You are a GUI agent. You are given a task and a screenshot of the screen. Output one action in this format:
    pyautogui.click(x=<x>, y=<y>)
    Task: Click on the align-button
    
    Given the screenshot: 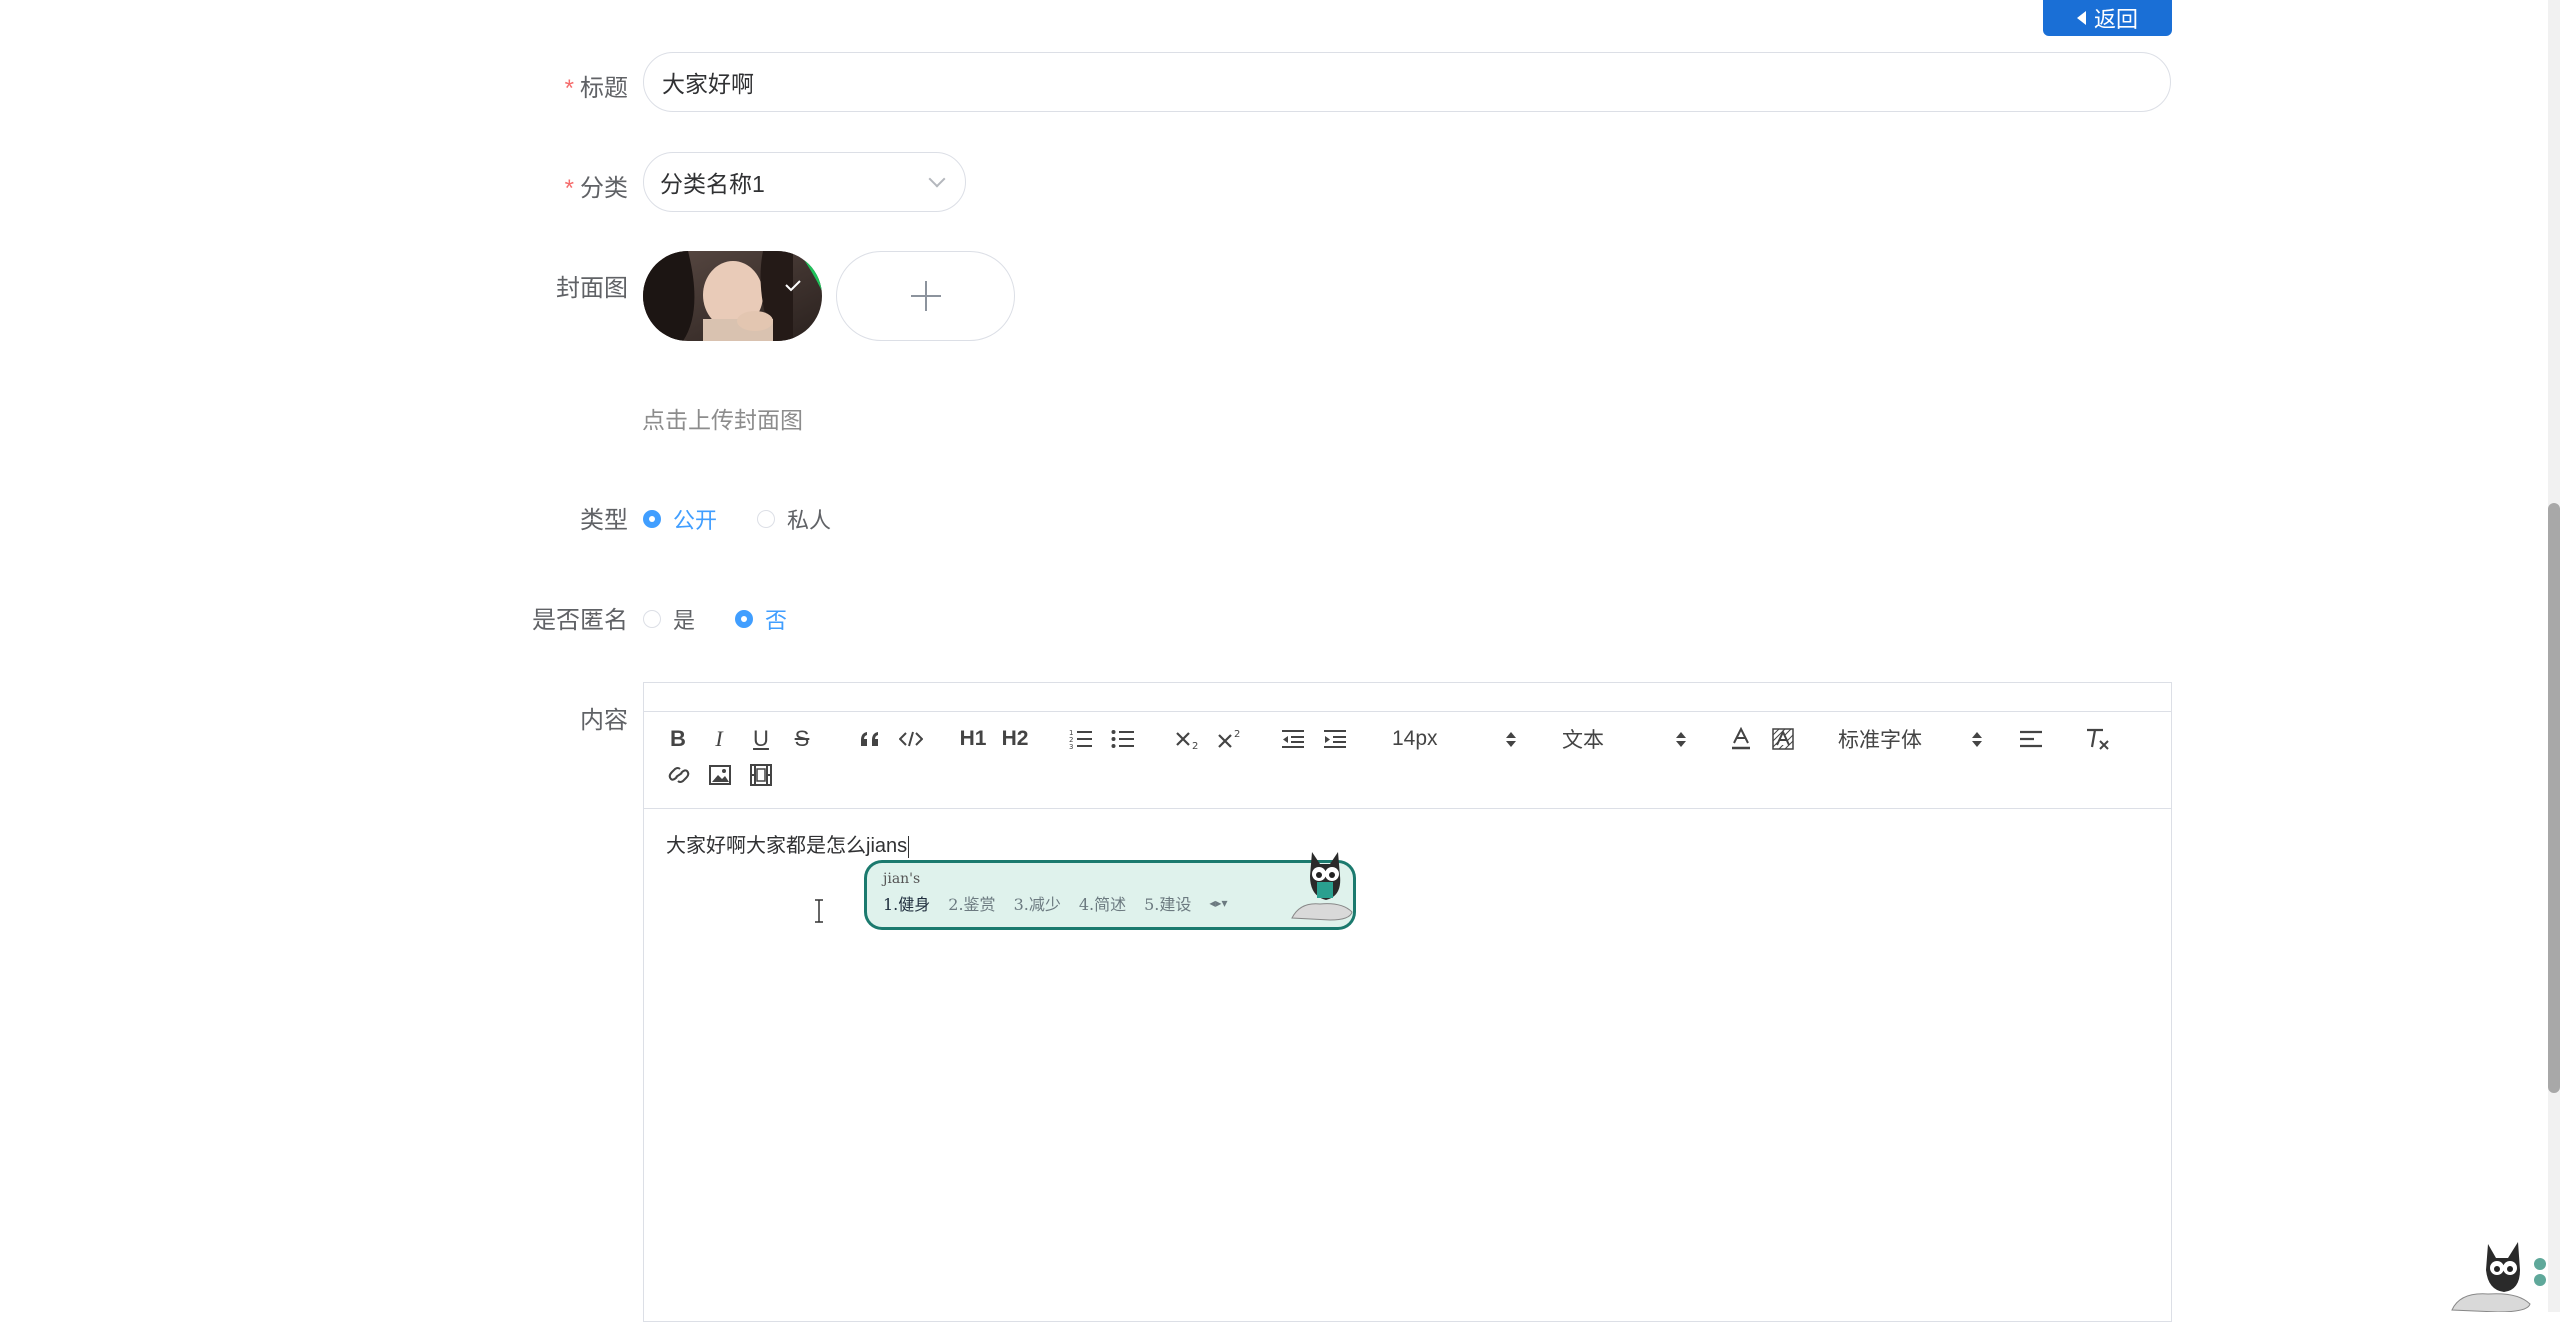 What is the action you would take?
    pyautogui.click(x=2031, y=739)
    